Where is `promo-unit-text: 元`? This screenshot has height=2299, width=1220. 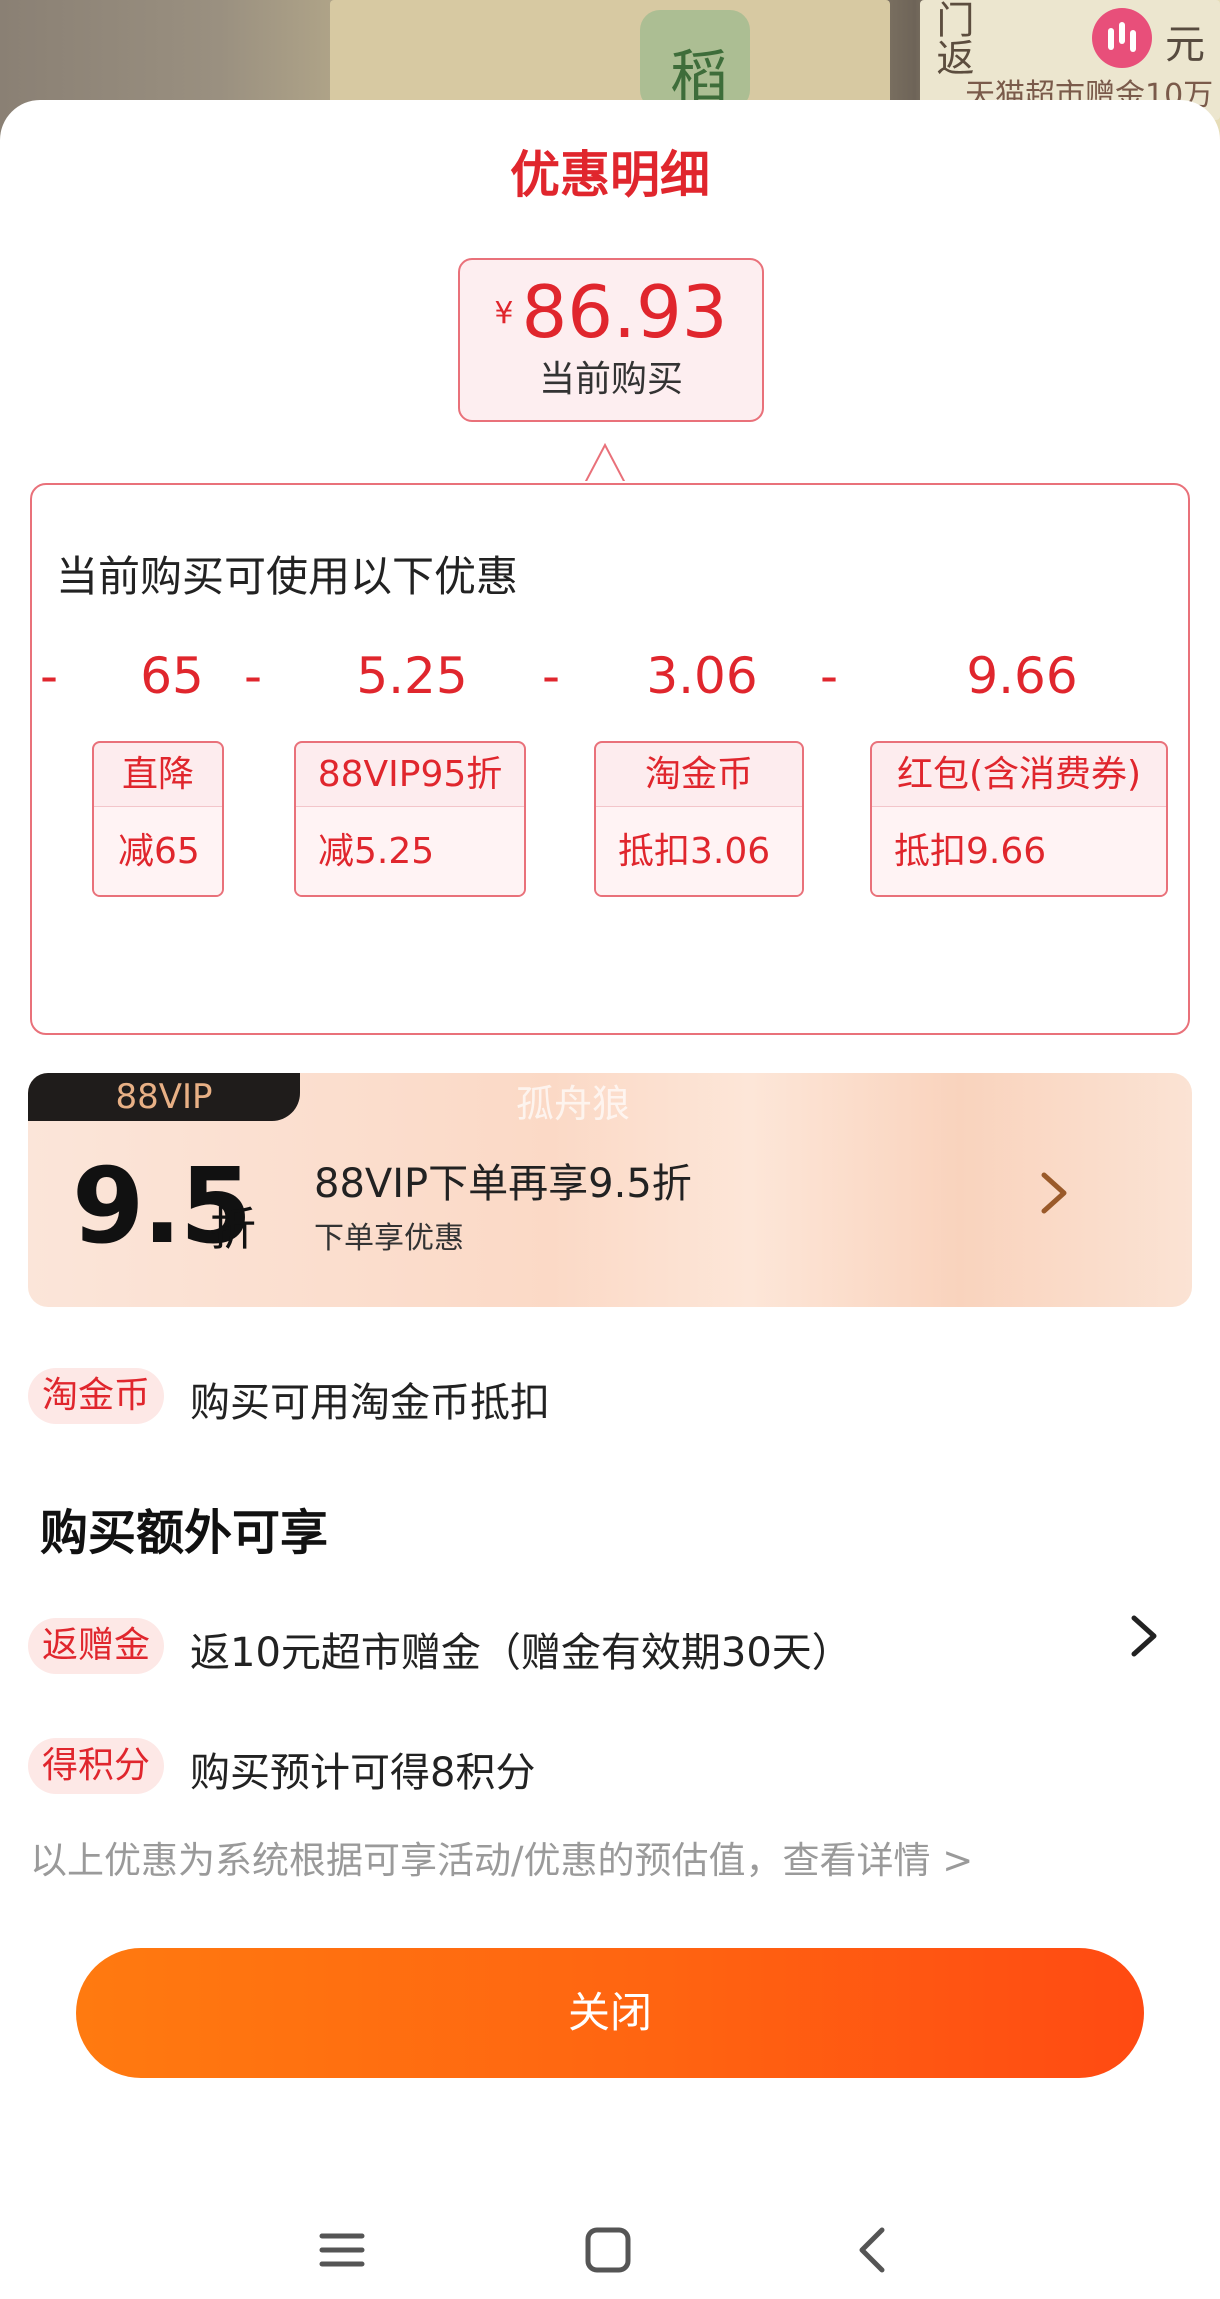
promo-unit-text: 元 is located at coordinates (1185, 45).